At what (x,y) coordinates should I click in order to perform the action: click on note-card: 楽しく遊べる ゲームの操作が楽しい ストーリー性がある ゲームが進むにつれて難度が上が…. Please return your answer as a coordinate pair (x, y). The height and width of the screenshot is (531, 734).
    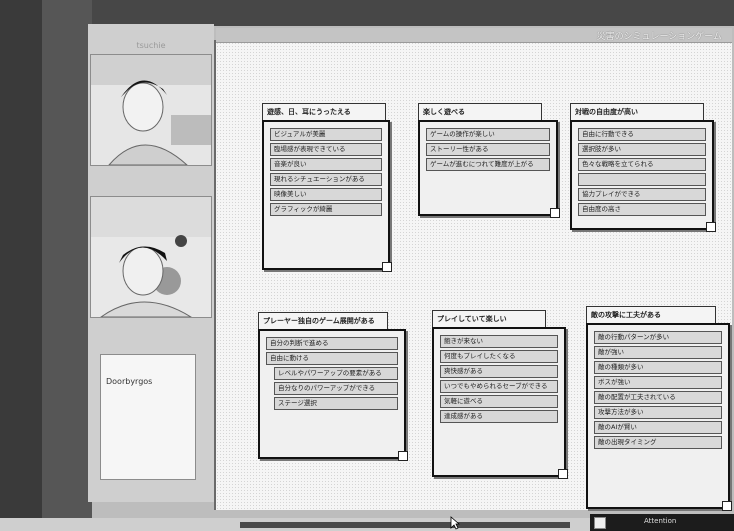
    Looking at the image, I should click on (489, 160).